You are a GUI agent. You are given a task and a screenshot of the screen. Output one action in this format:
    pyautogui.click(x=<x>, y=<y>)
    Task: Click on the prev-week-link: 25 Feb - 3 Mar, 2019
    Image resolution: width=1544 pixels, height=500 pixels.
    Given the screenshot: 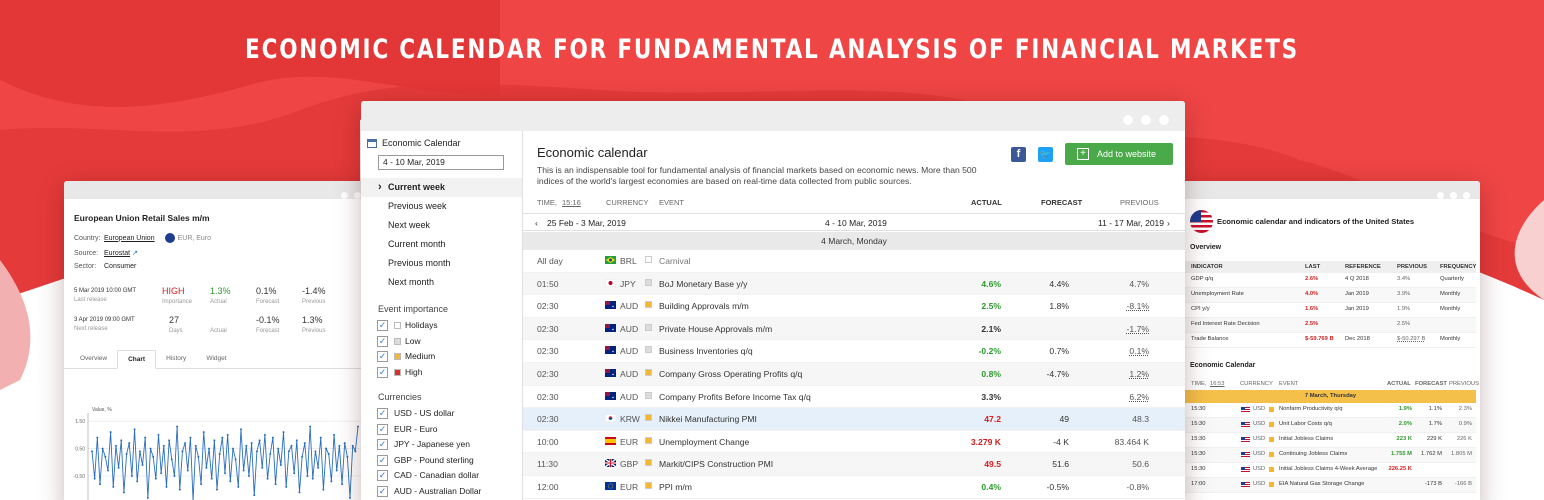 What is the action you would take?
    pyautogui.click(x=586, y=223)
    